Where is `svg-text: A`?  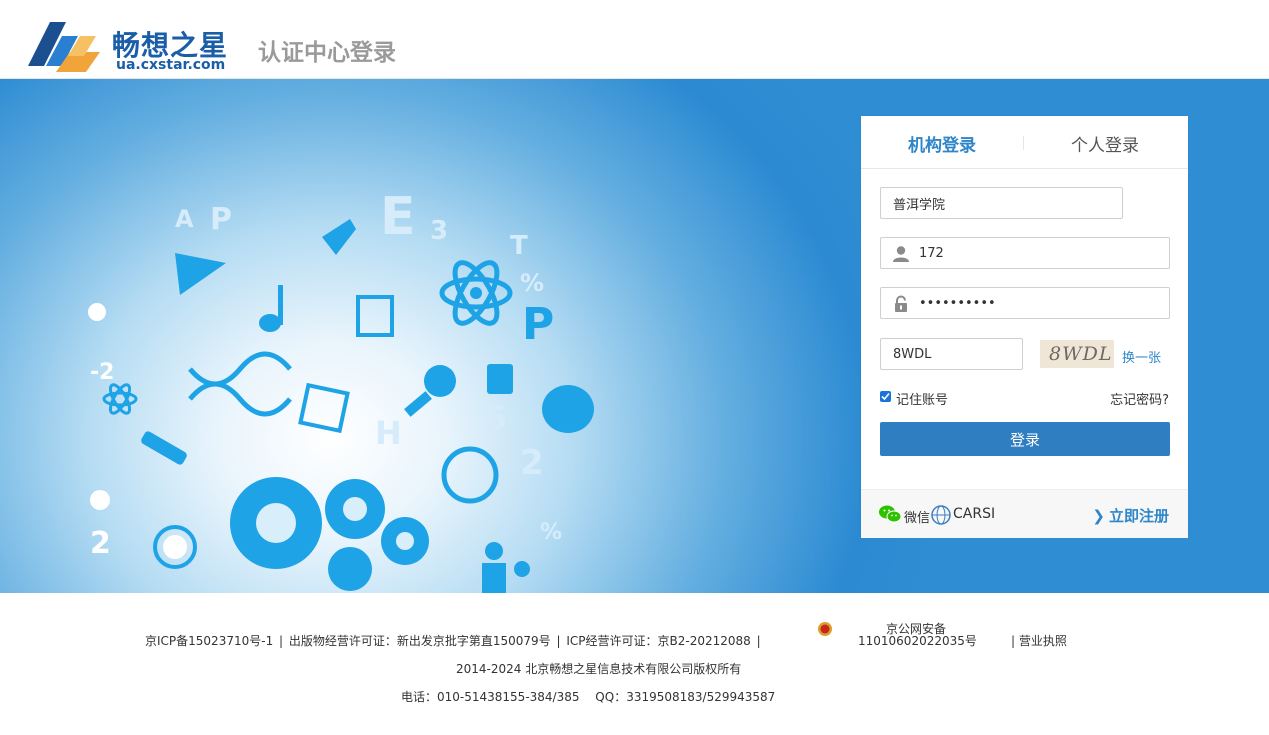 svg-text: A is located at coordinates (184, 219).